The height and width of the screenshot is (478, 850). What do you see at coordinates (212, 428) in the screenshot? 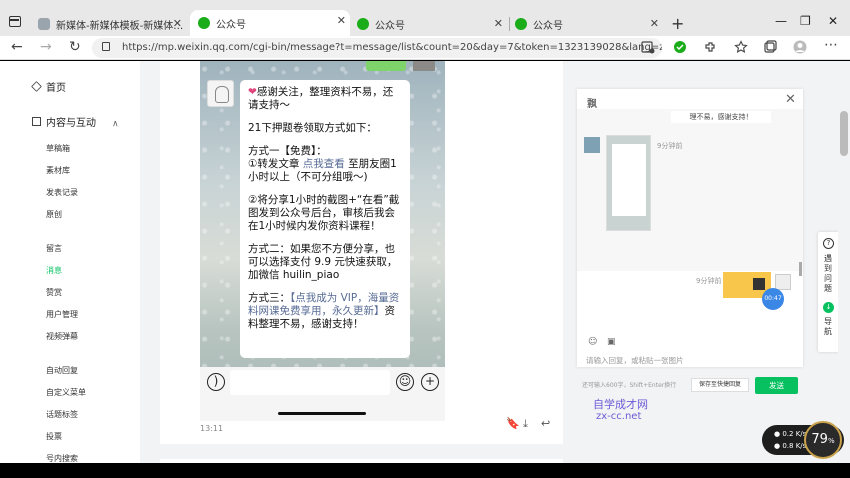
I see `message-time: 13:11` at bounding box center [212, 428].